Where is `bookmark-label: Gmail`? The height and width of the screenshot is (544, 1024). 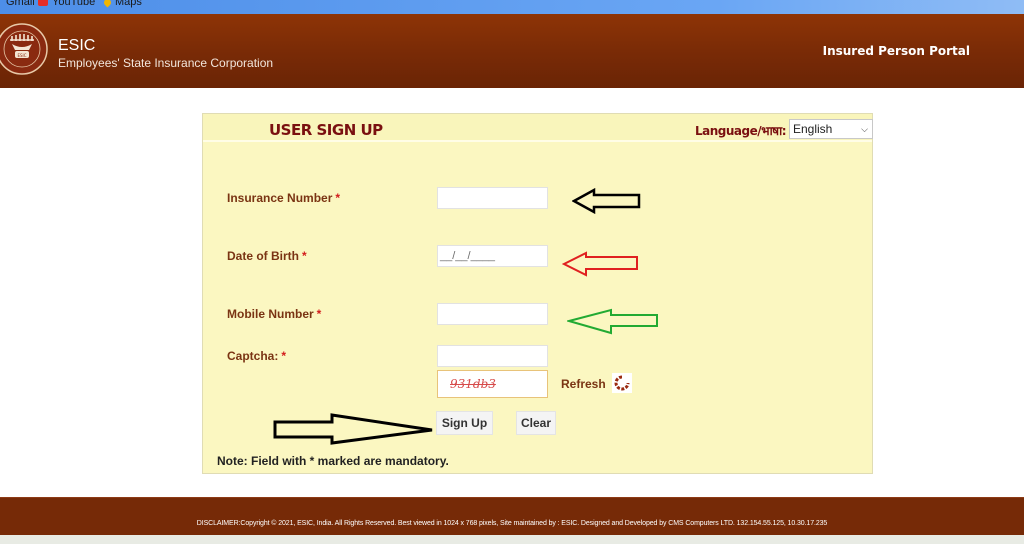 bookmark-label: Gmail is located at coordinates (20, 4).